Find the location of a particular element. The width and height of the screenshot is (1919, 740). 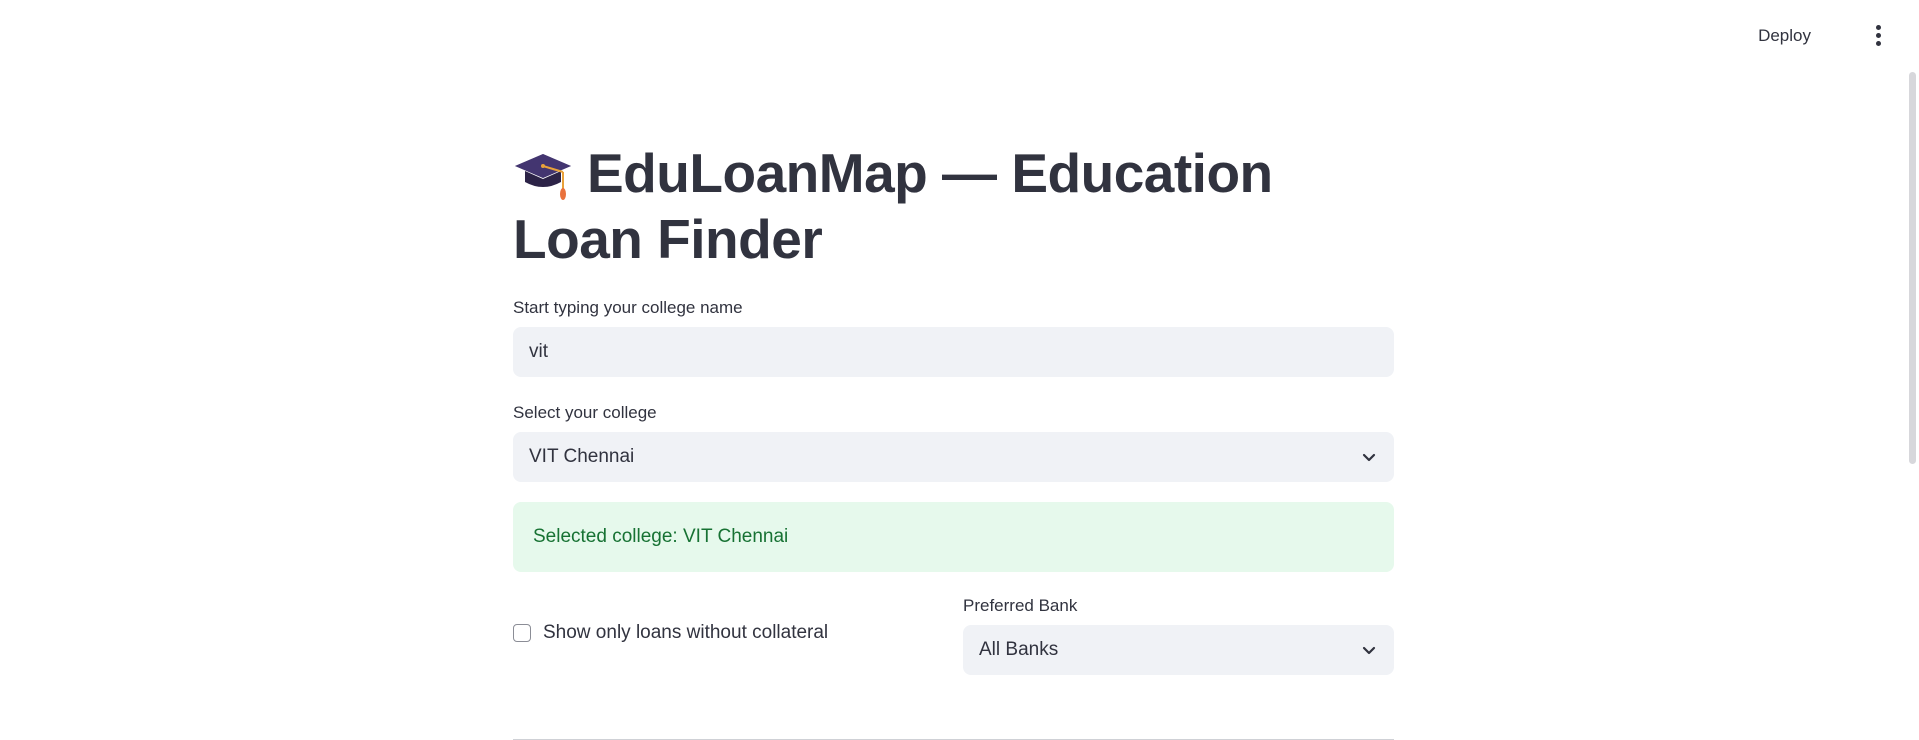

deploy-button: Deploy is located at coordinates (1784, 36).